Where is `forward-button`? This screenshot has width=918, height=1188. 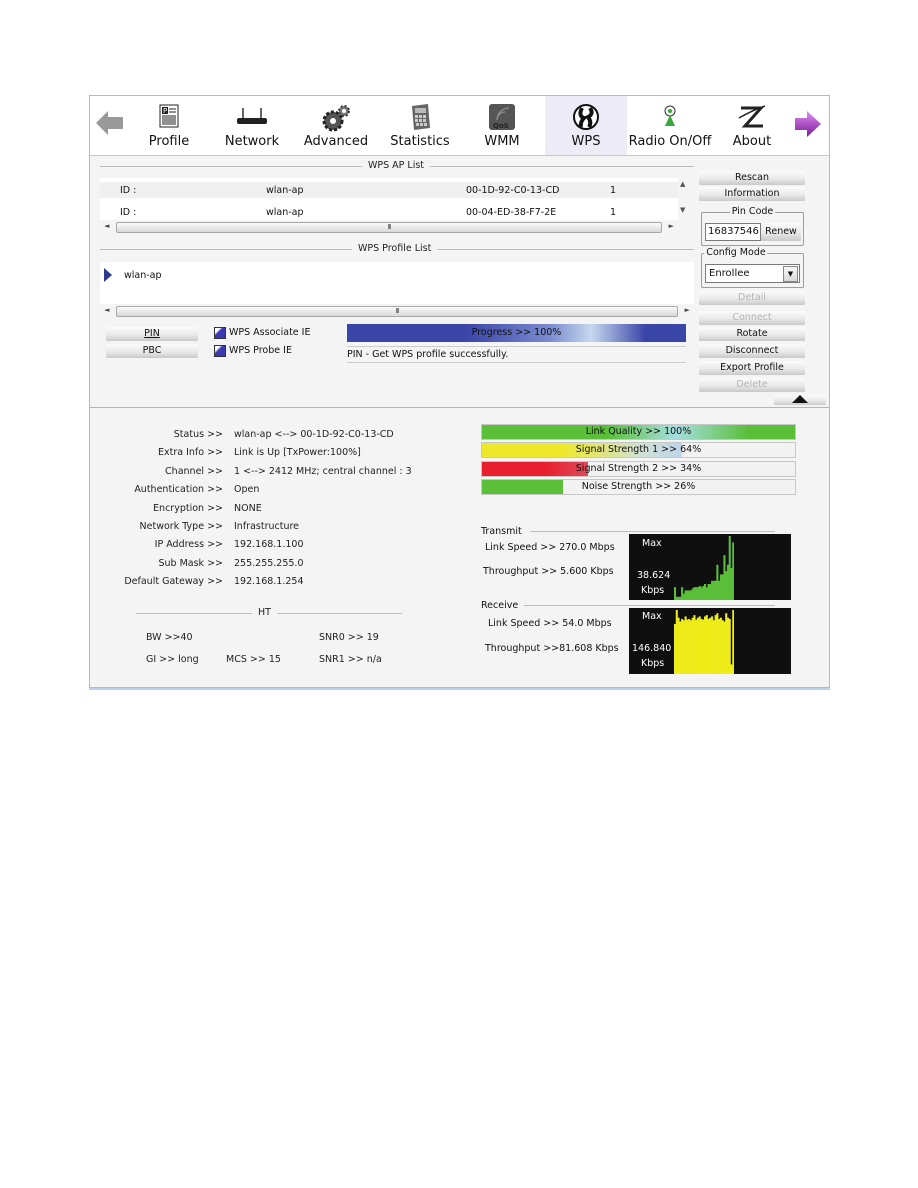 forward-button is located at coordinates (808, 125).